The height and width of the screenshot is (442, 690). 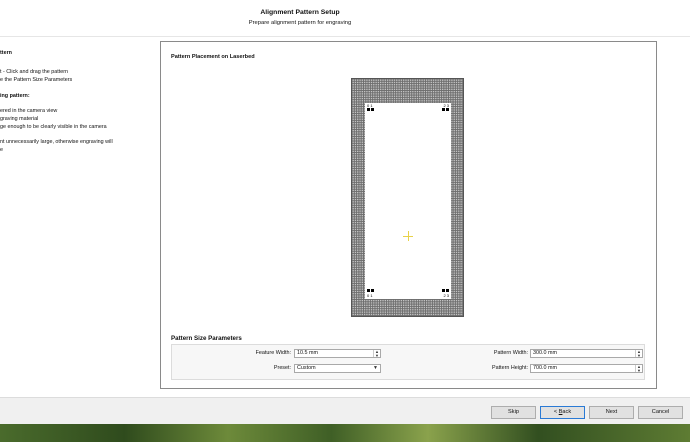 What do you see at coordinates (282, 368) in the screenshot?
I see `preset-label: Preset:` at bounding box center [282, 368].